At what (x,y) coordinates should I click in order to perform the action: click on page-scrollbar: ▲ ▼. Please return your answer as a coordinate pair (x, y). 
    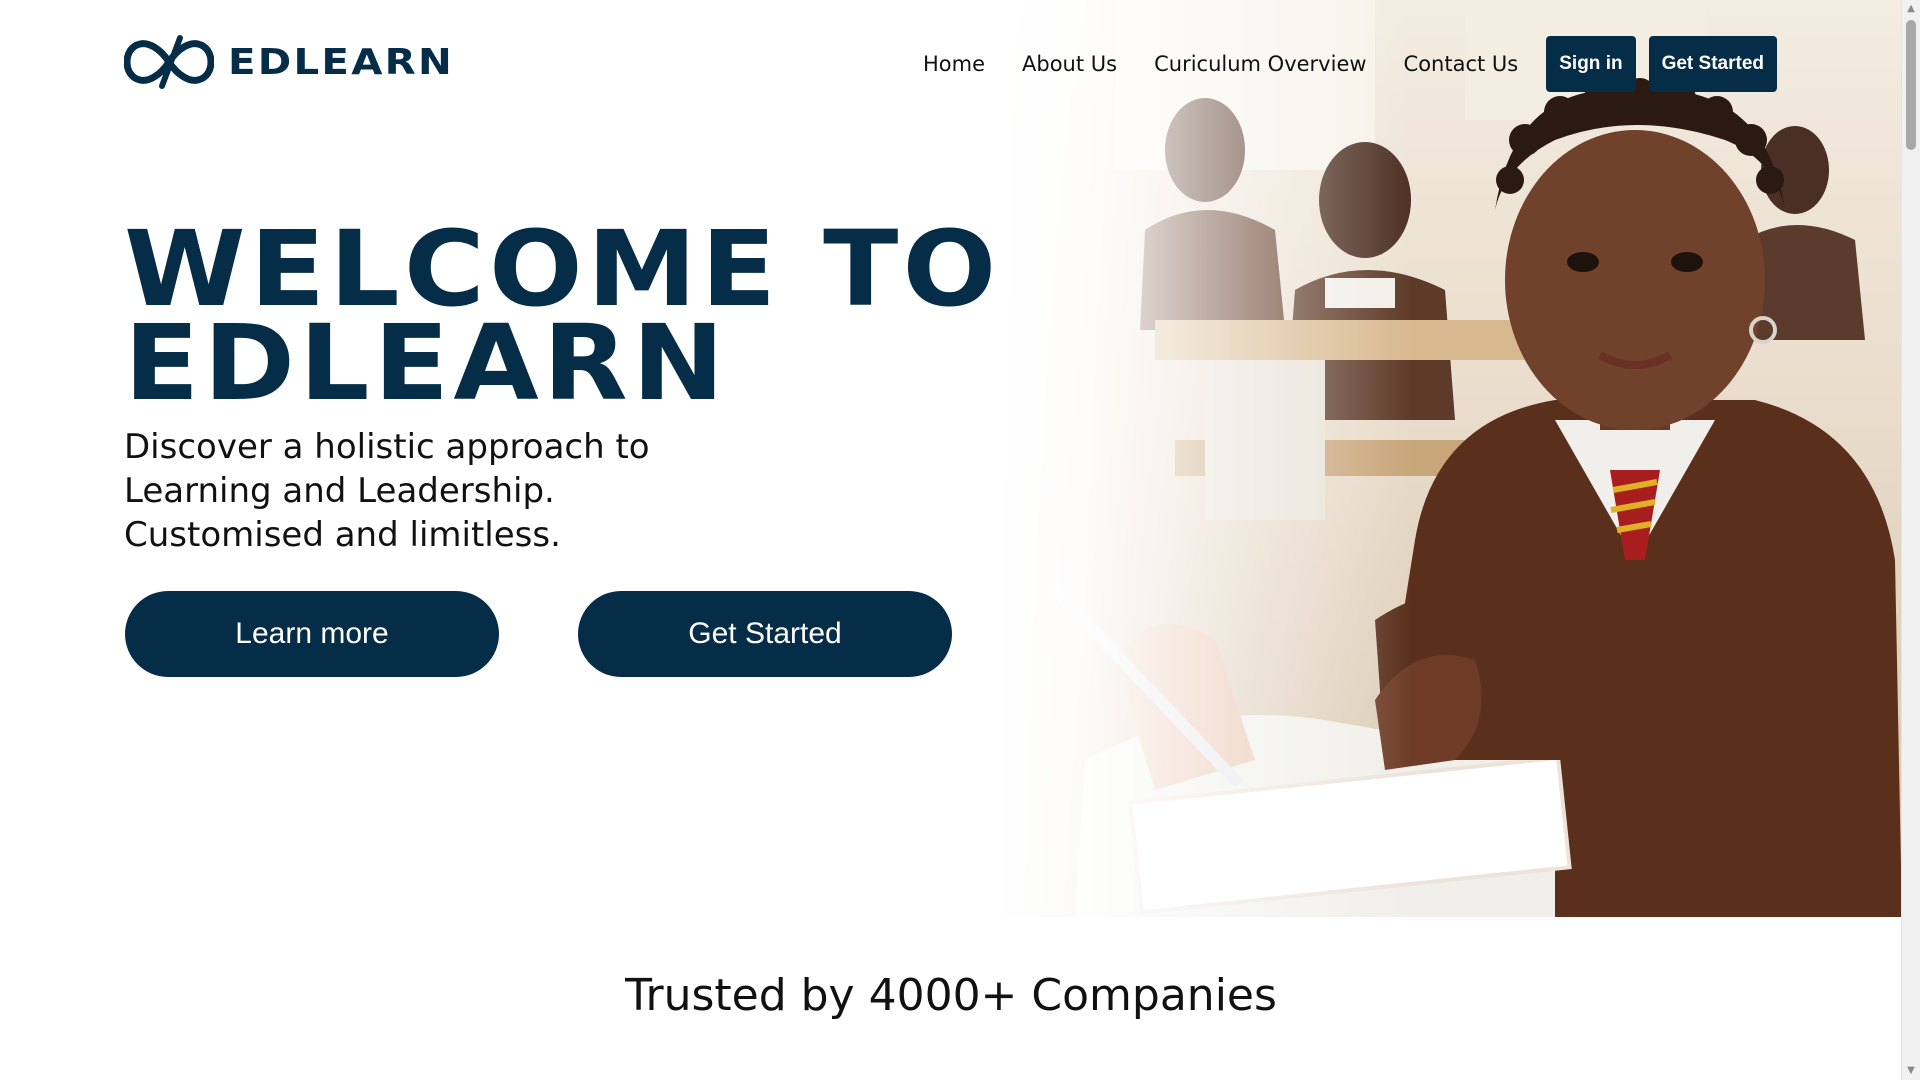
    Looking at the image, I should click on (1910, 540).